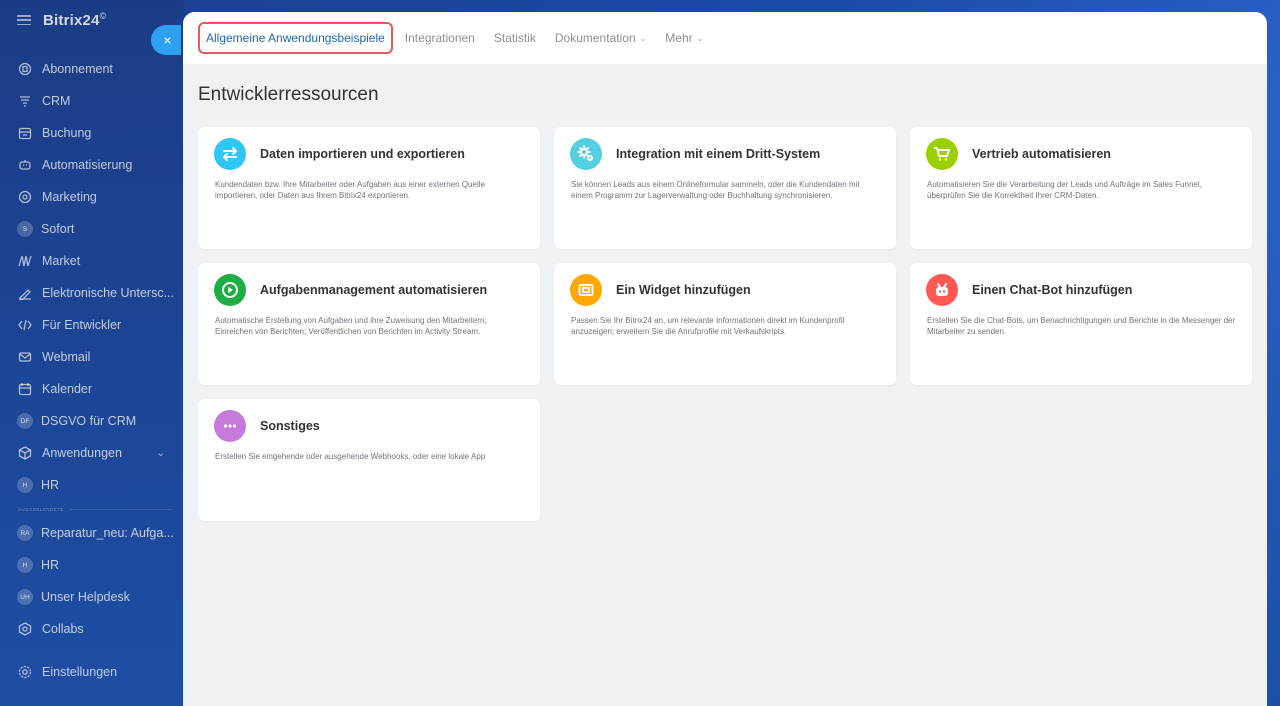  I want to click on cart-icon, so click(942, 154).